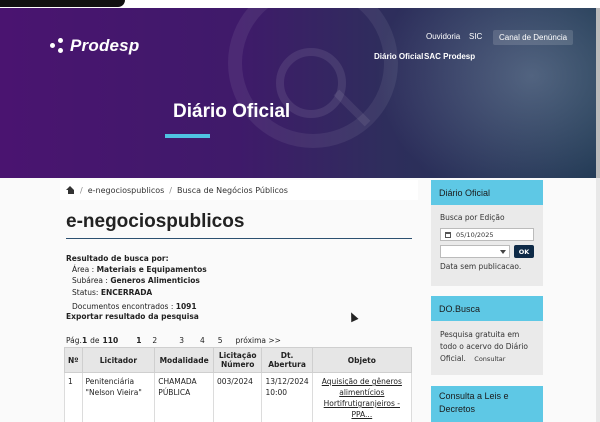 Image resolution: width=600 pixels, height=422 pixels. I want to click on page-link-5: 5, so click(220, 340).